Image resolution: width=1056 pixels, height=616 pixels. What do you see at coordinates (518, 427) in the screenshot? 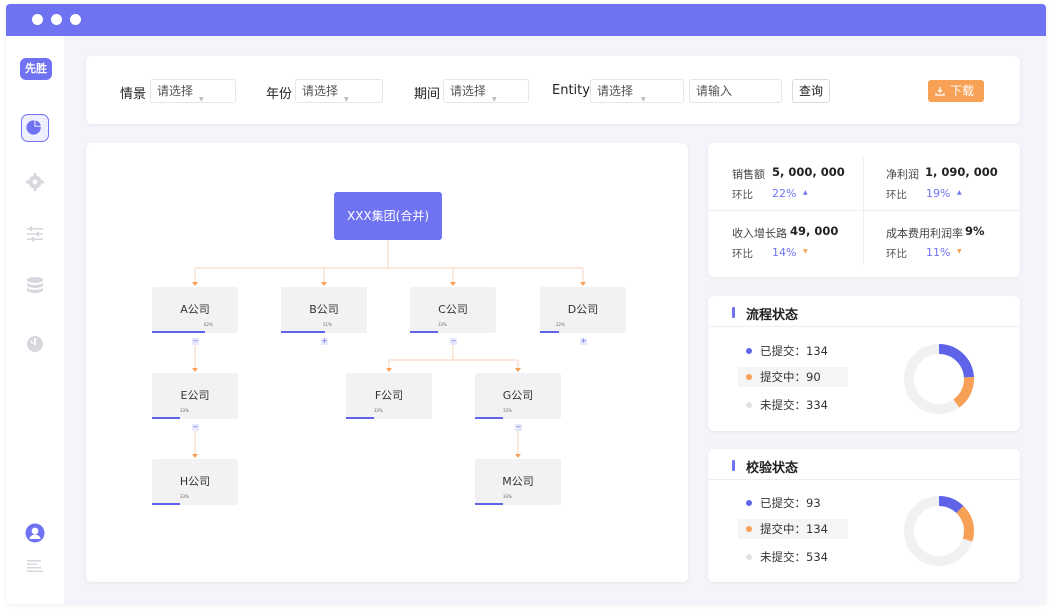
I see `collapse-toggle-g: −` at bounding box center [518, 427].